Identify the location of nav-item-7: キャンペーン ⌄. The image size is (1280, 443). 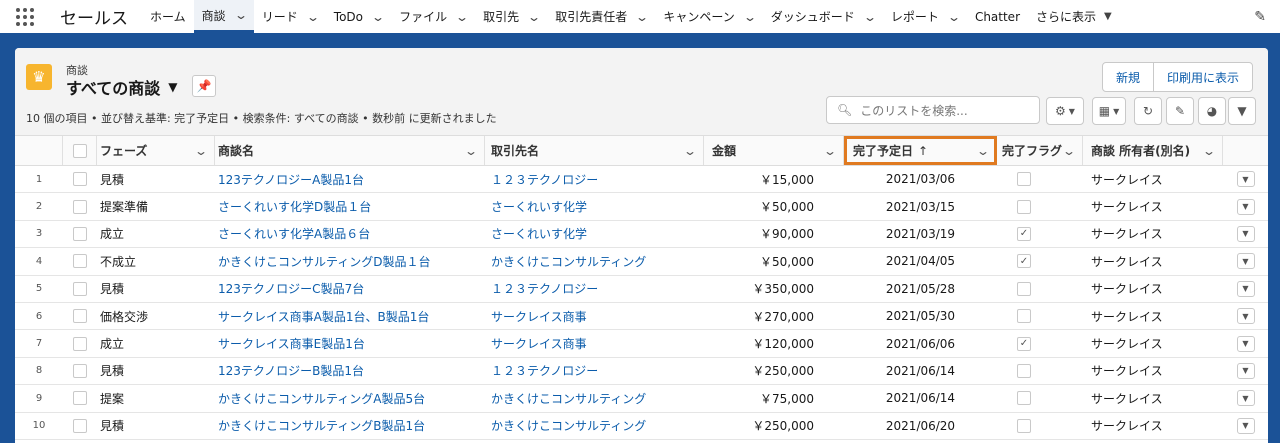
(708, 16).